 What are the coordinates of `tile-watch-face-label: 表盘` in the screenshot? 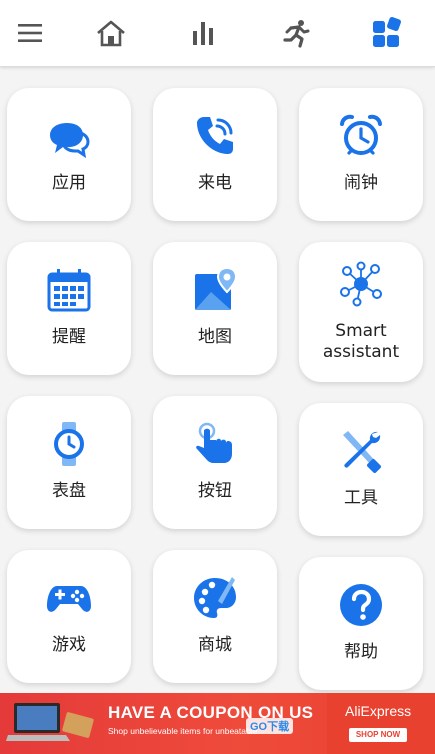 It's located at (69, 491).